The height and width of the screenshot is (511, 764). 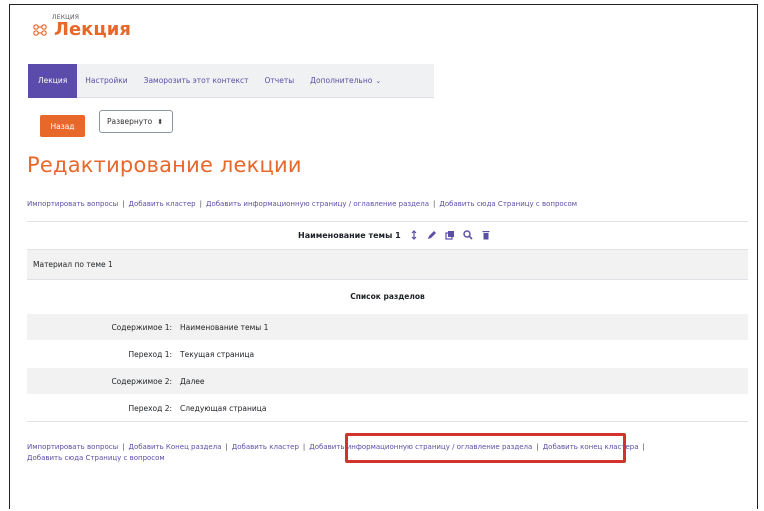 I want to click on delete-icon, so click(x=486, y=235).